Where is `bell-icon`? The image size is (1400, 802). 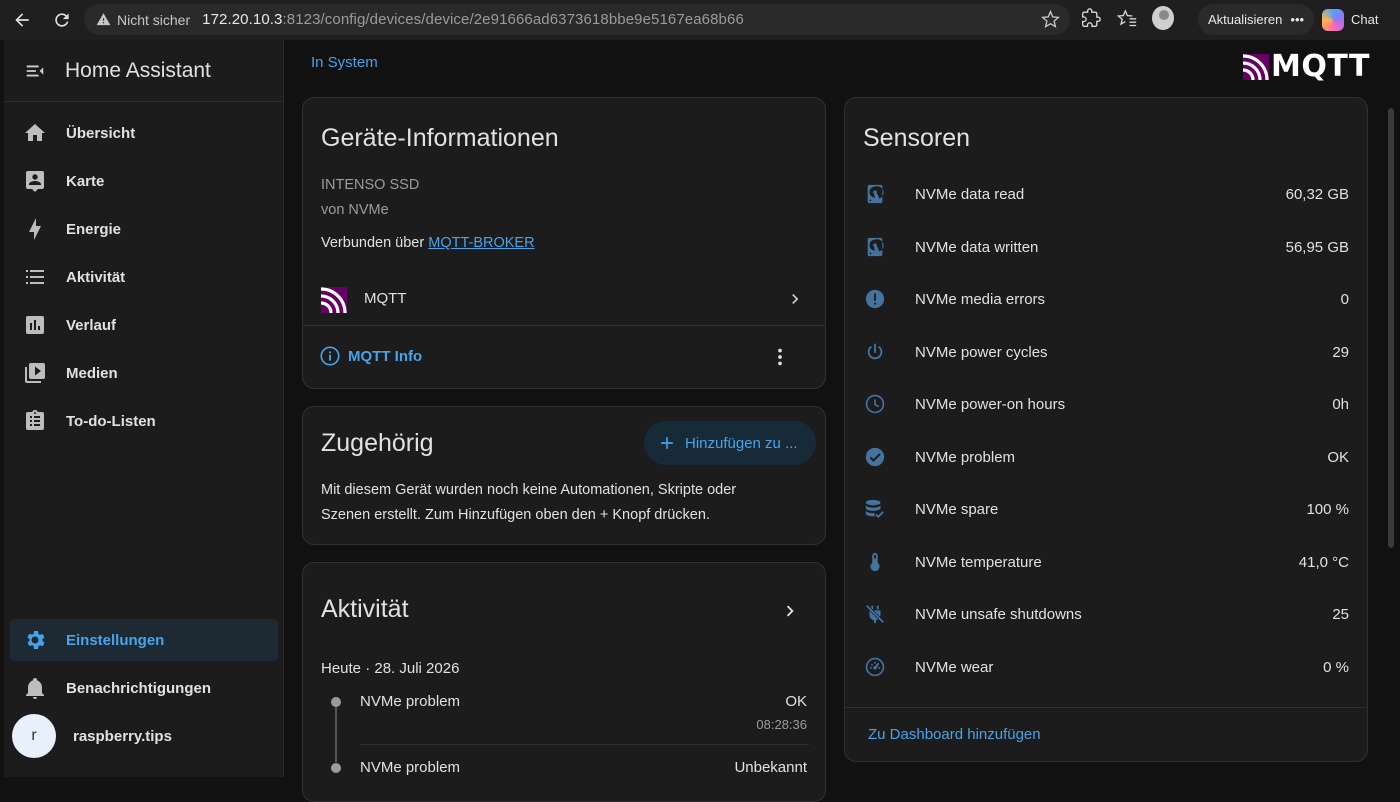
bell-icon is located at coordinates (35, 688).